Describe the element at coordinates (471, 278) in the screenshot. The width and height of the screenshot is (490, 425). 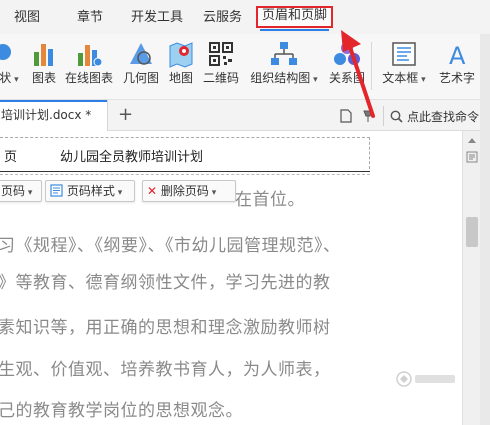
I see `vertical-scrollbar` at that location.